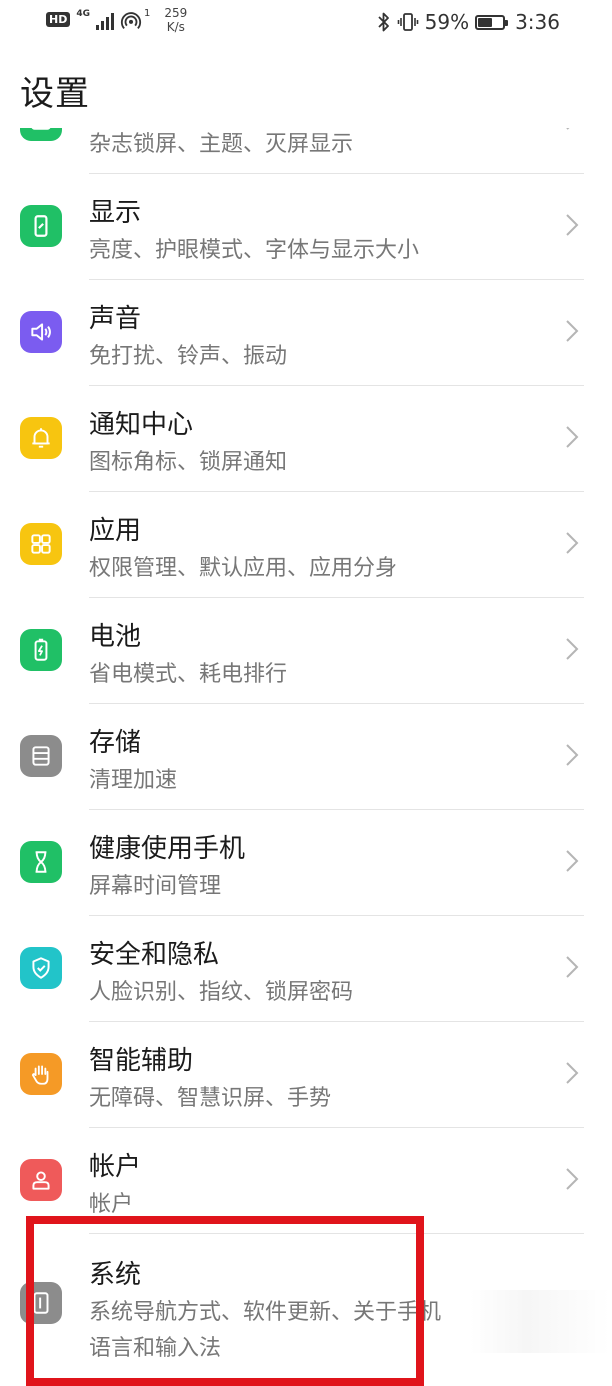 This screenshot has width=612, height=1386. I want to click on settings-item-display: 显示 亮度、护眼模式、字体与显示大小, so click(306, 227).